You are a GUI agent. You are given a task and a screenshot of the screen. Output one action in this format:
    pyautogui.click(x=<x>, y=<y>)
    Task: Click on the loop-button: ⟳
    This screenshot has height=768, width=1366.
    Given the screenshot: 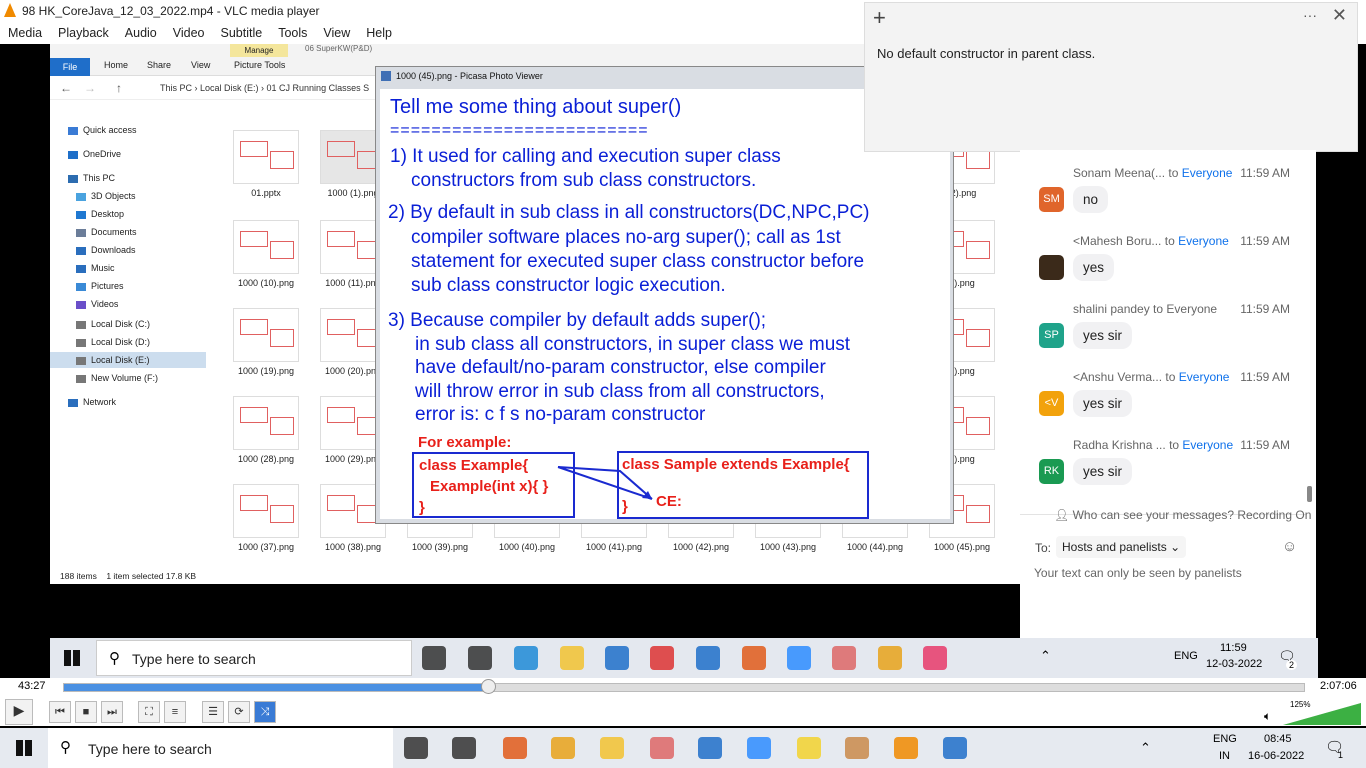 What is the action you would take?
    pyautogui.click(x=239, y=712)
    